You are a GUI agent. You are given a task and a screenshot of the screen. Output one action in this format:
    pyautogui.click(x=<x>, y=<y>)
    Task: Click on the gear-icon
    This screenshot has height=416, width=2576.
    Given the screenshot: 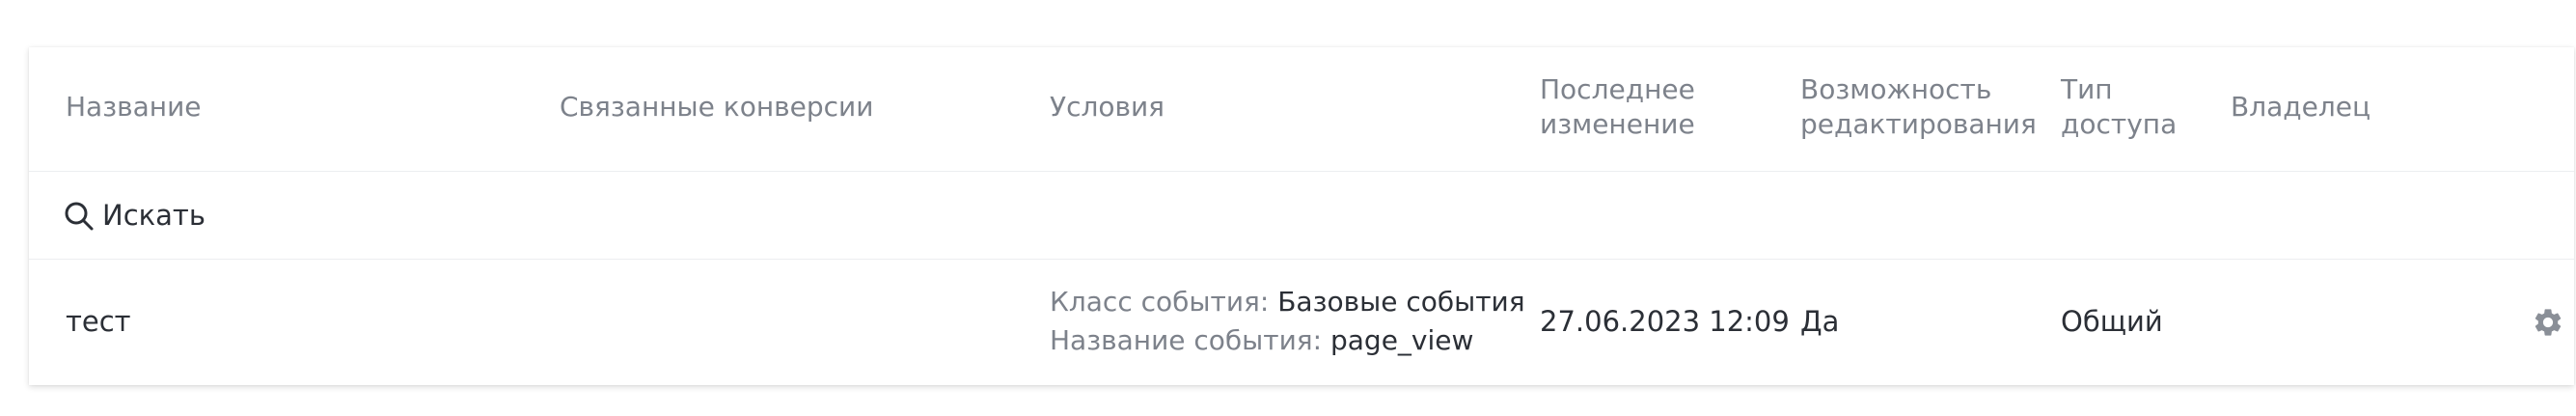 What is the action you would take?
    pyautogui.click(x=2548, y=322)
    